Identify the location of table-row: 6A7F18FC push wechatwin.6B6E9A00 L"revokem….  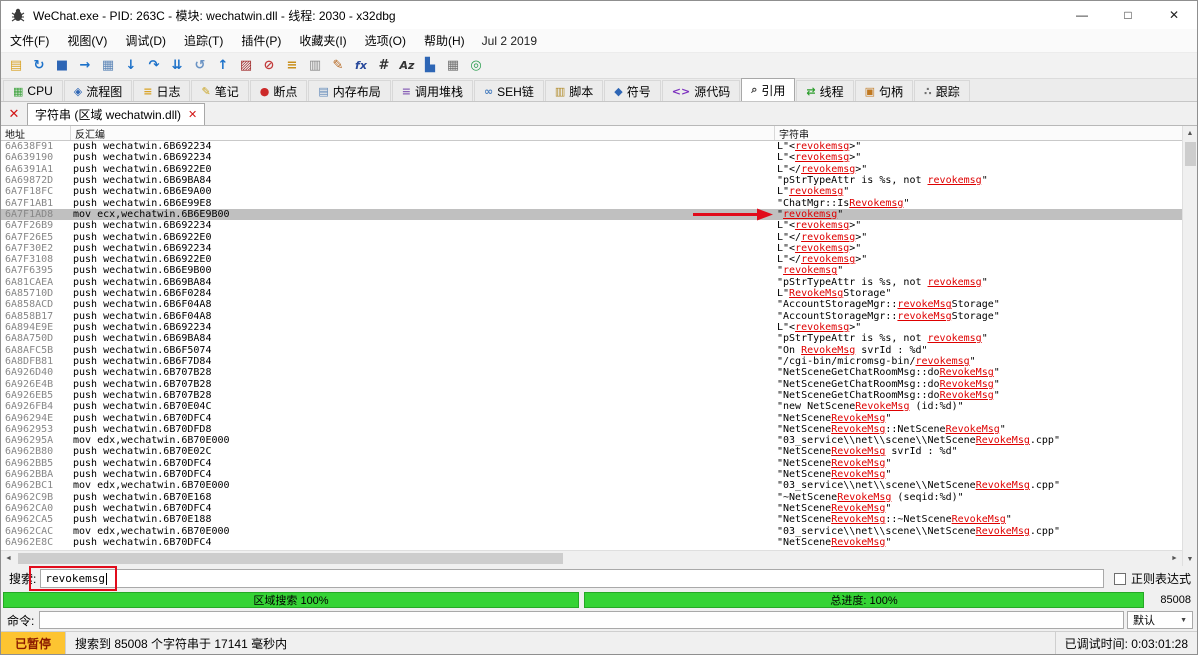
(591, 191).